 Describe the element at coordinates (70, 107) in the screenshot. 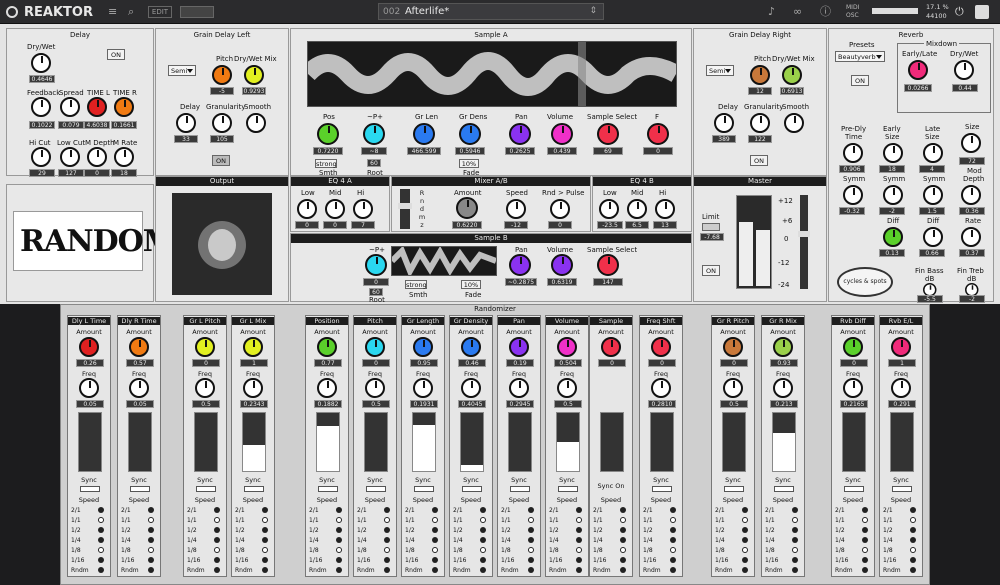

I see `spread-knob` at that location.